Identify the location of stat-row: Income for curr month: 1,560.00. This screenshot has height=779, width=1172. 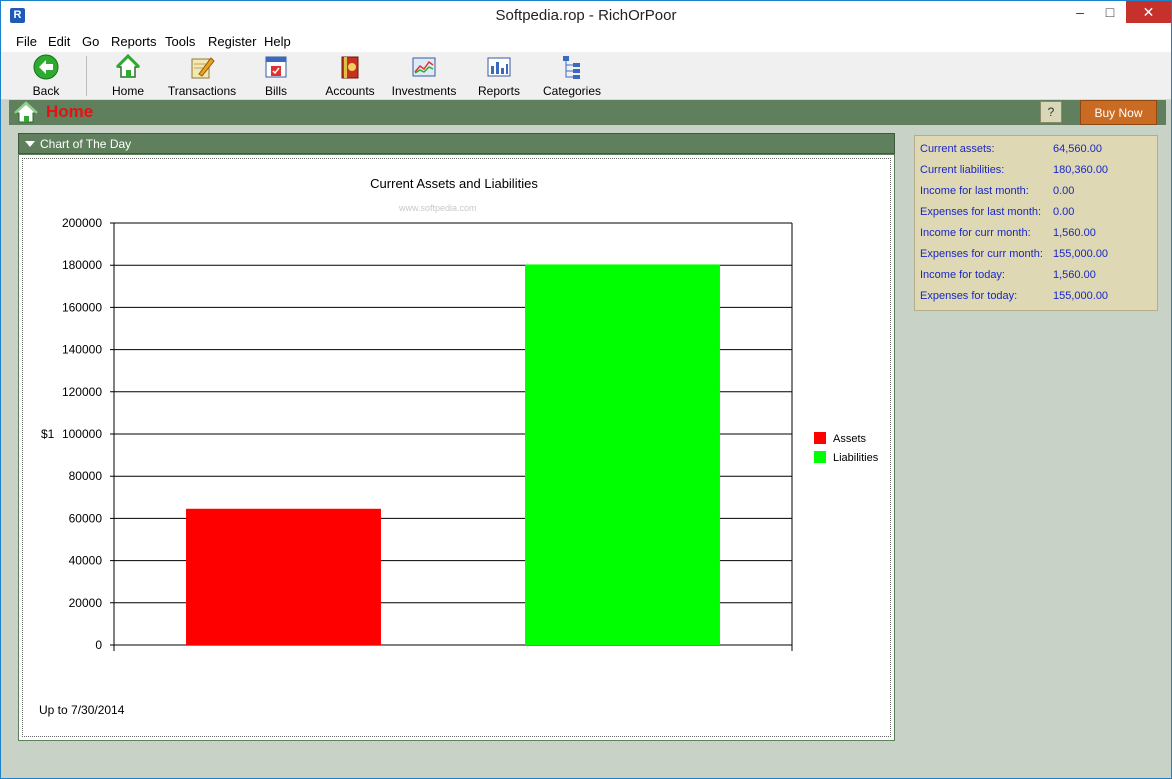
(1038, 233).